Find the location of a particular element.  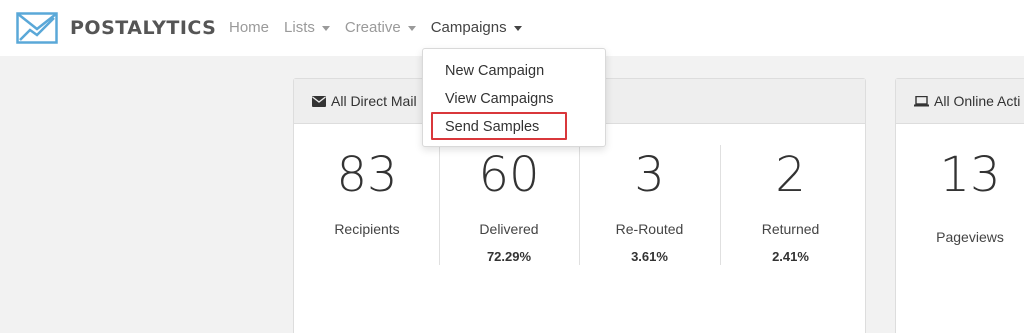

online-activity-panel-header: All Online Acti is located at coordinates (960, 101).